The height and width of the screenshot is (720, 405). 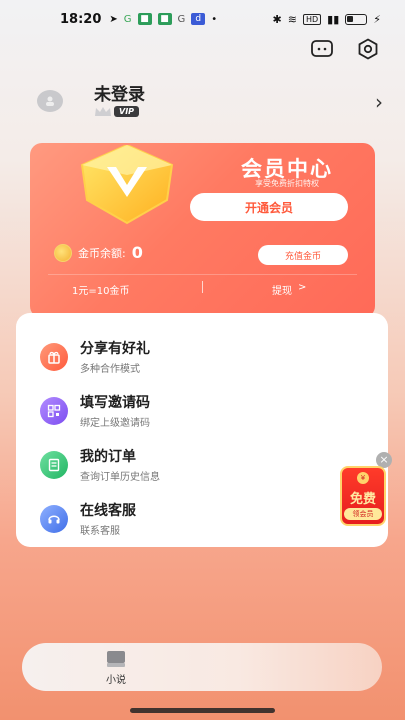 I want to click on vip-badge: VIP, so click(x=117, y=111).